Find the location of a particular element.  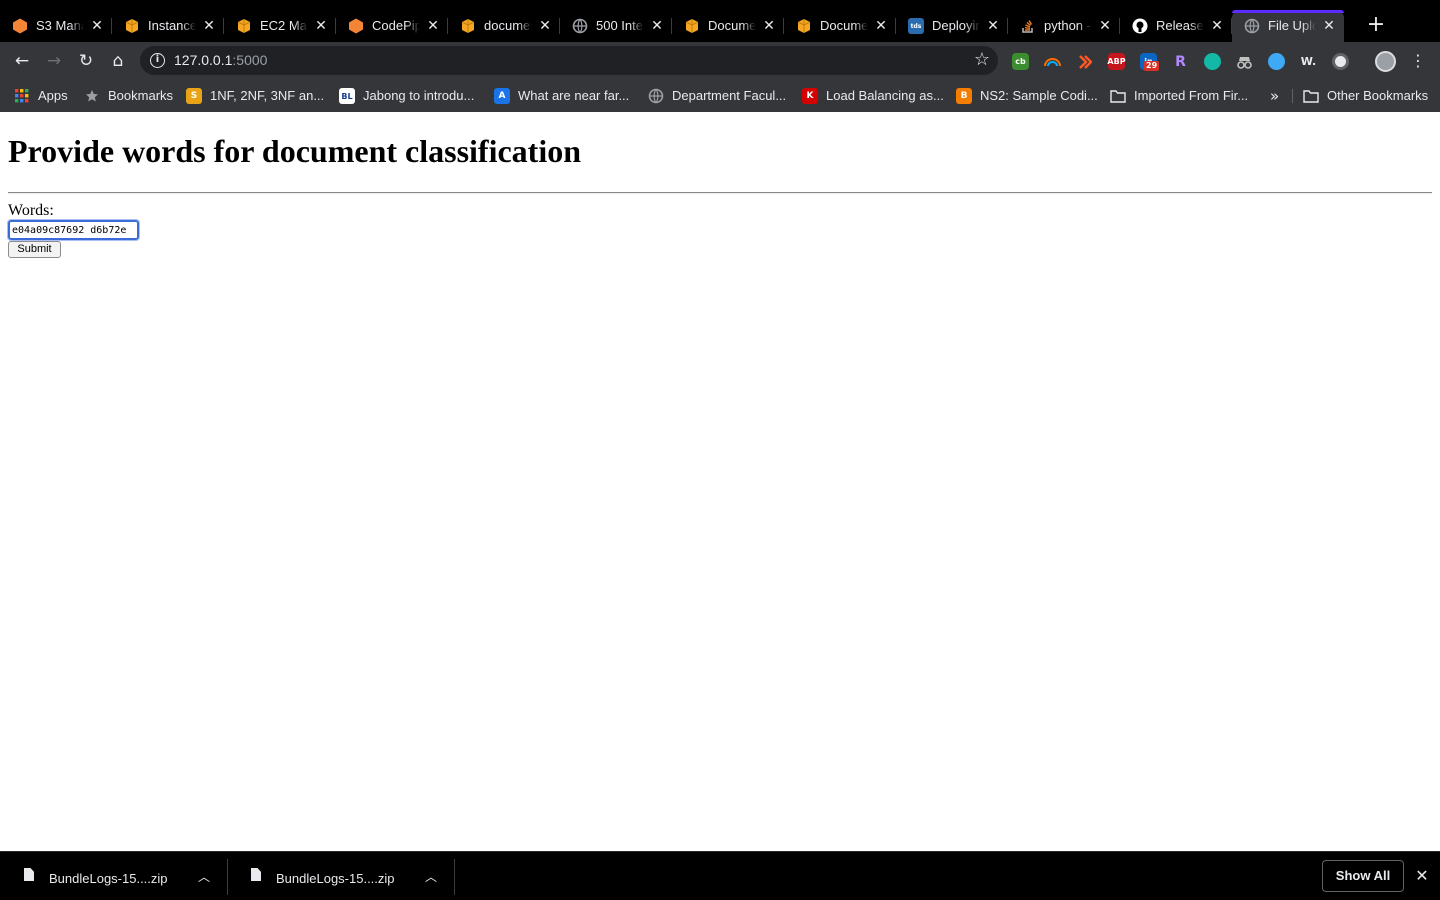

show-all-downloads-button: Show All is located at coordinates (1363, 876).